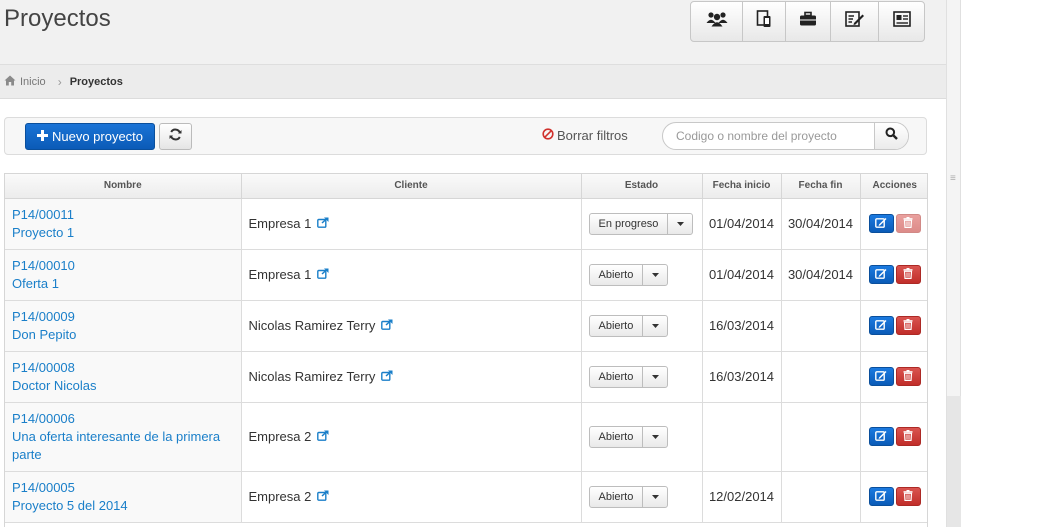  Describe the element at coordinates (122, 506) in the screenshot. I see `project-name-link: Proyecto 5 del 2014` at that location.